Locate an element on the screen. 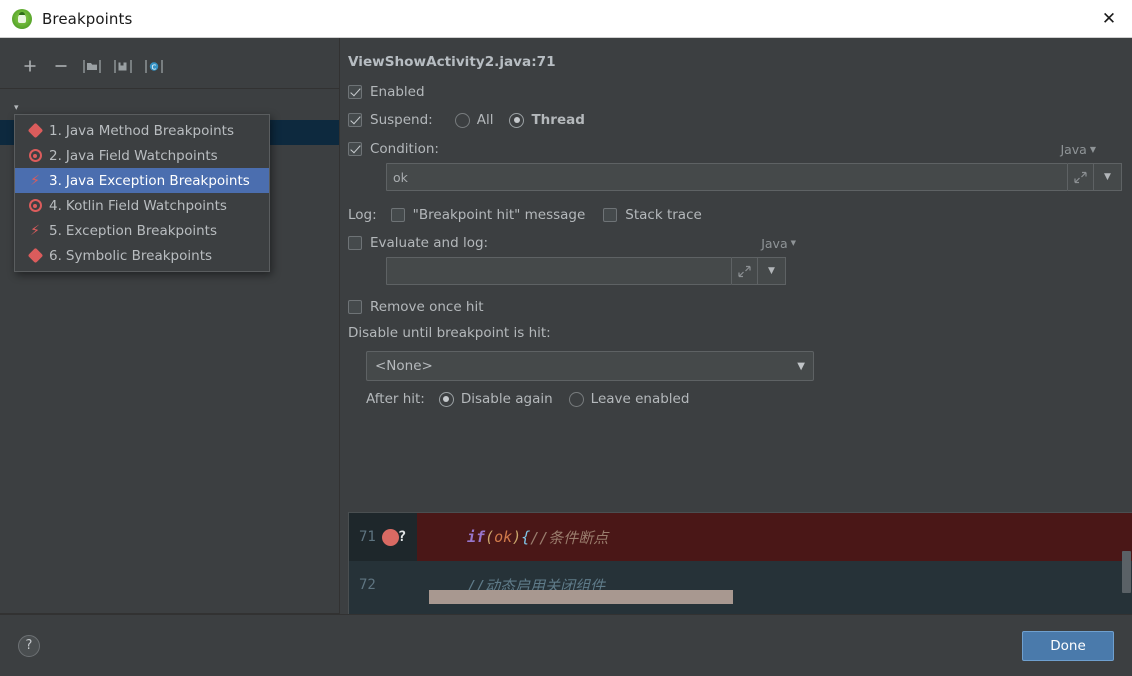 The width and height of the screenshot is (1132, 676). stack-trace-checkbox is located at coordinates (610, 215).